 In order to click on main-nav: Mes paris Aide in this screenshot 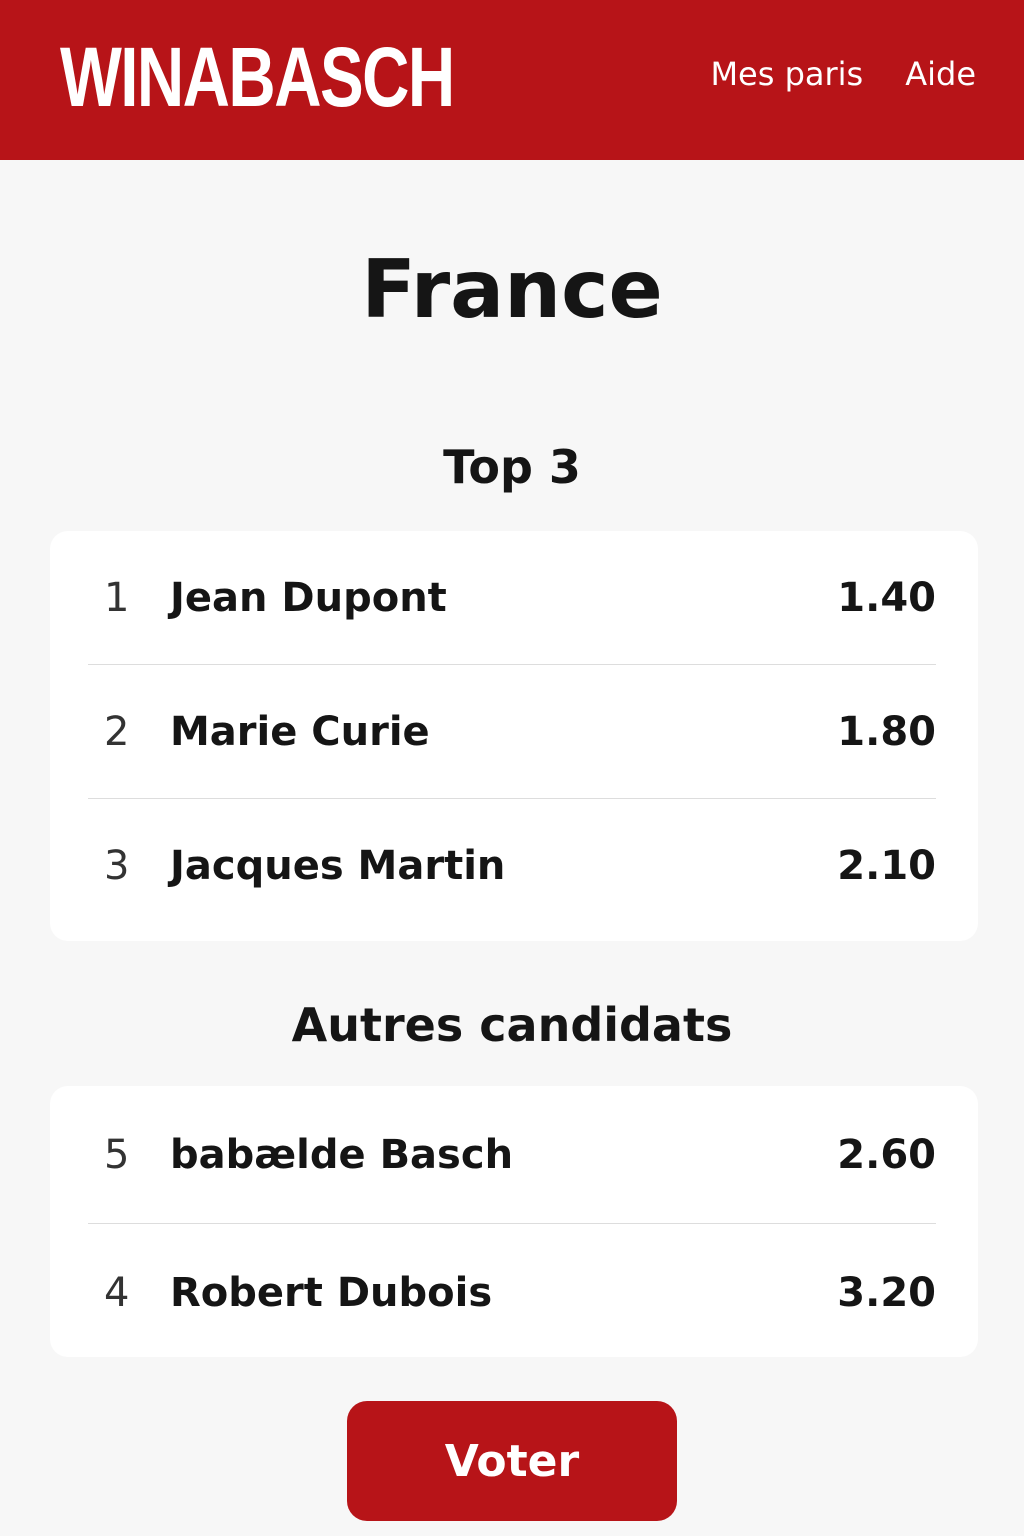, I will do `click(843, 74)`.